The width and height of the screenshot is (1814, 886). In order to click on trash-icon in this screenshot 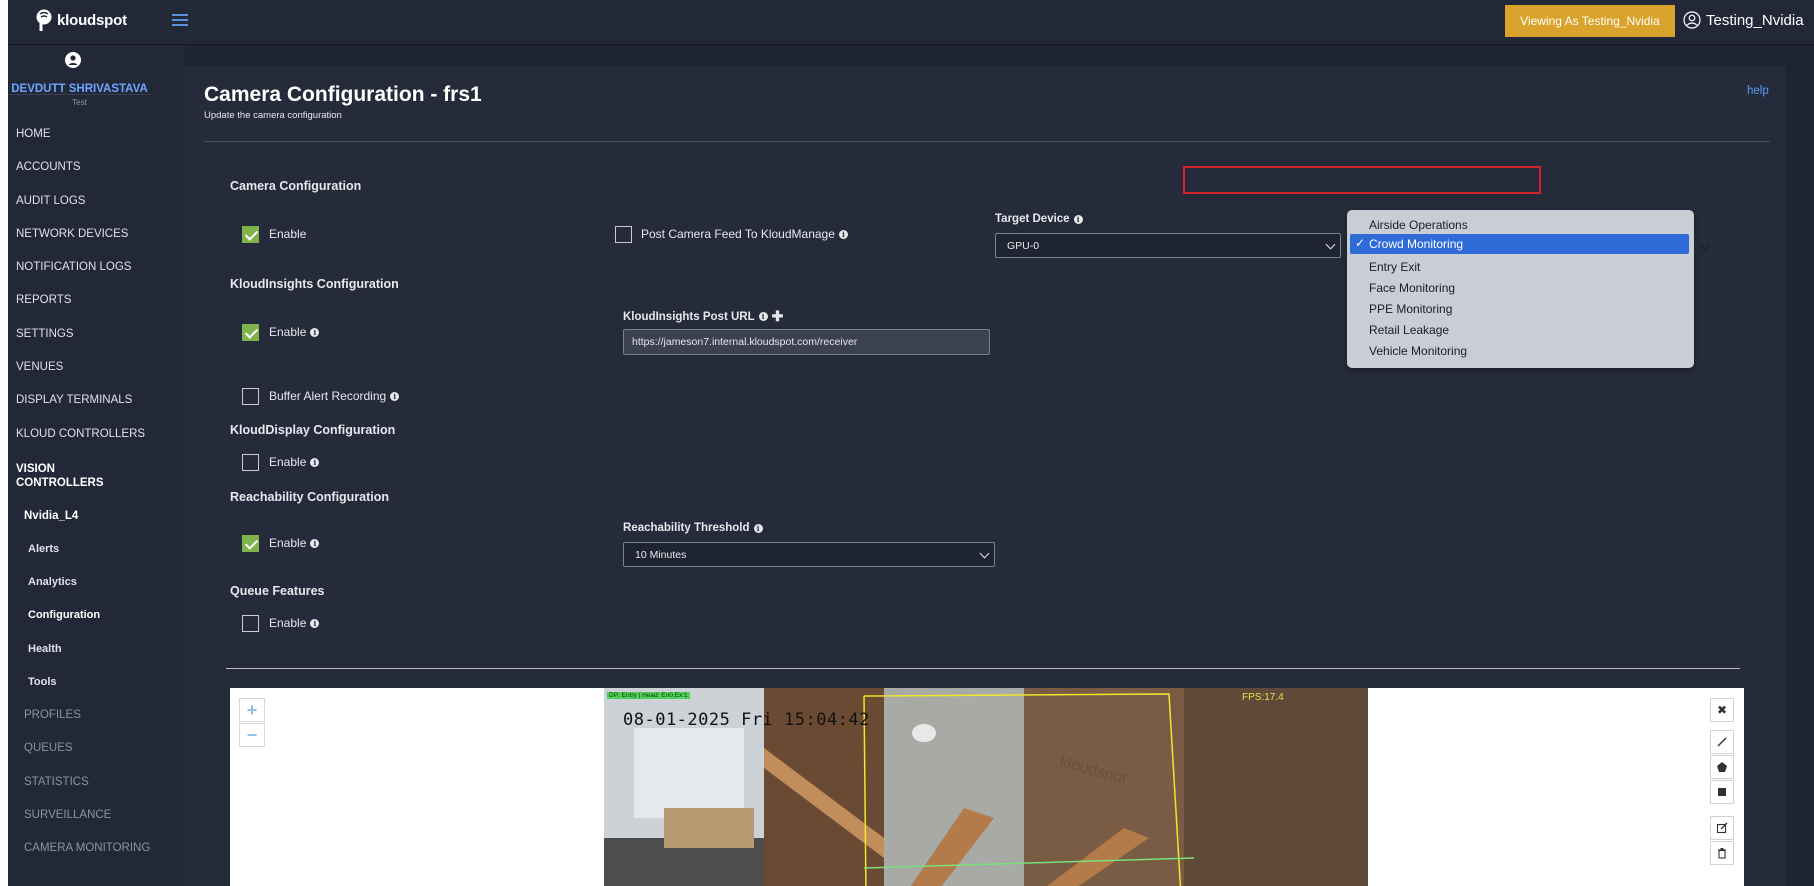, I will do `click(1722, 853)`.